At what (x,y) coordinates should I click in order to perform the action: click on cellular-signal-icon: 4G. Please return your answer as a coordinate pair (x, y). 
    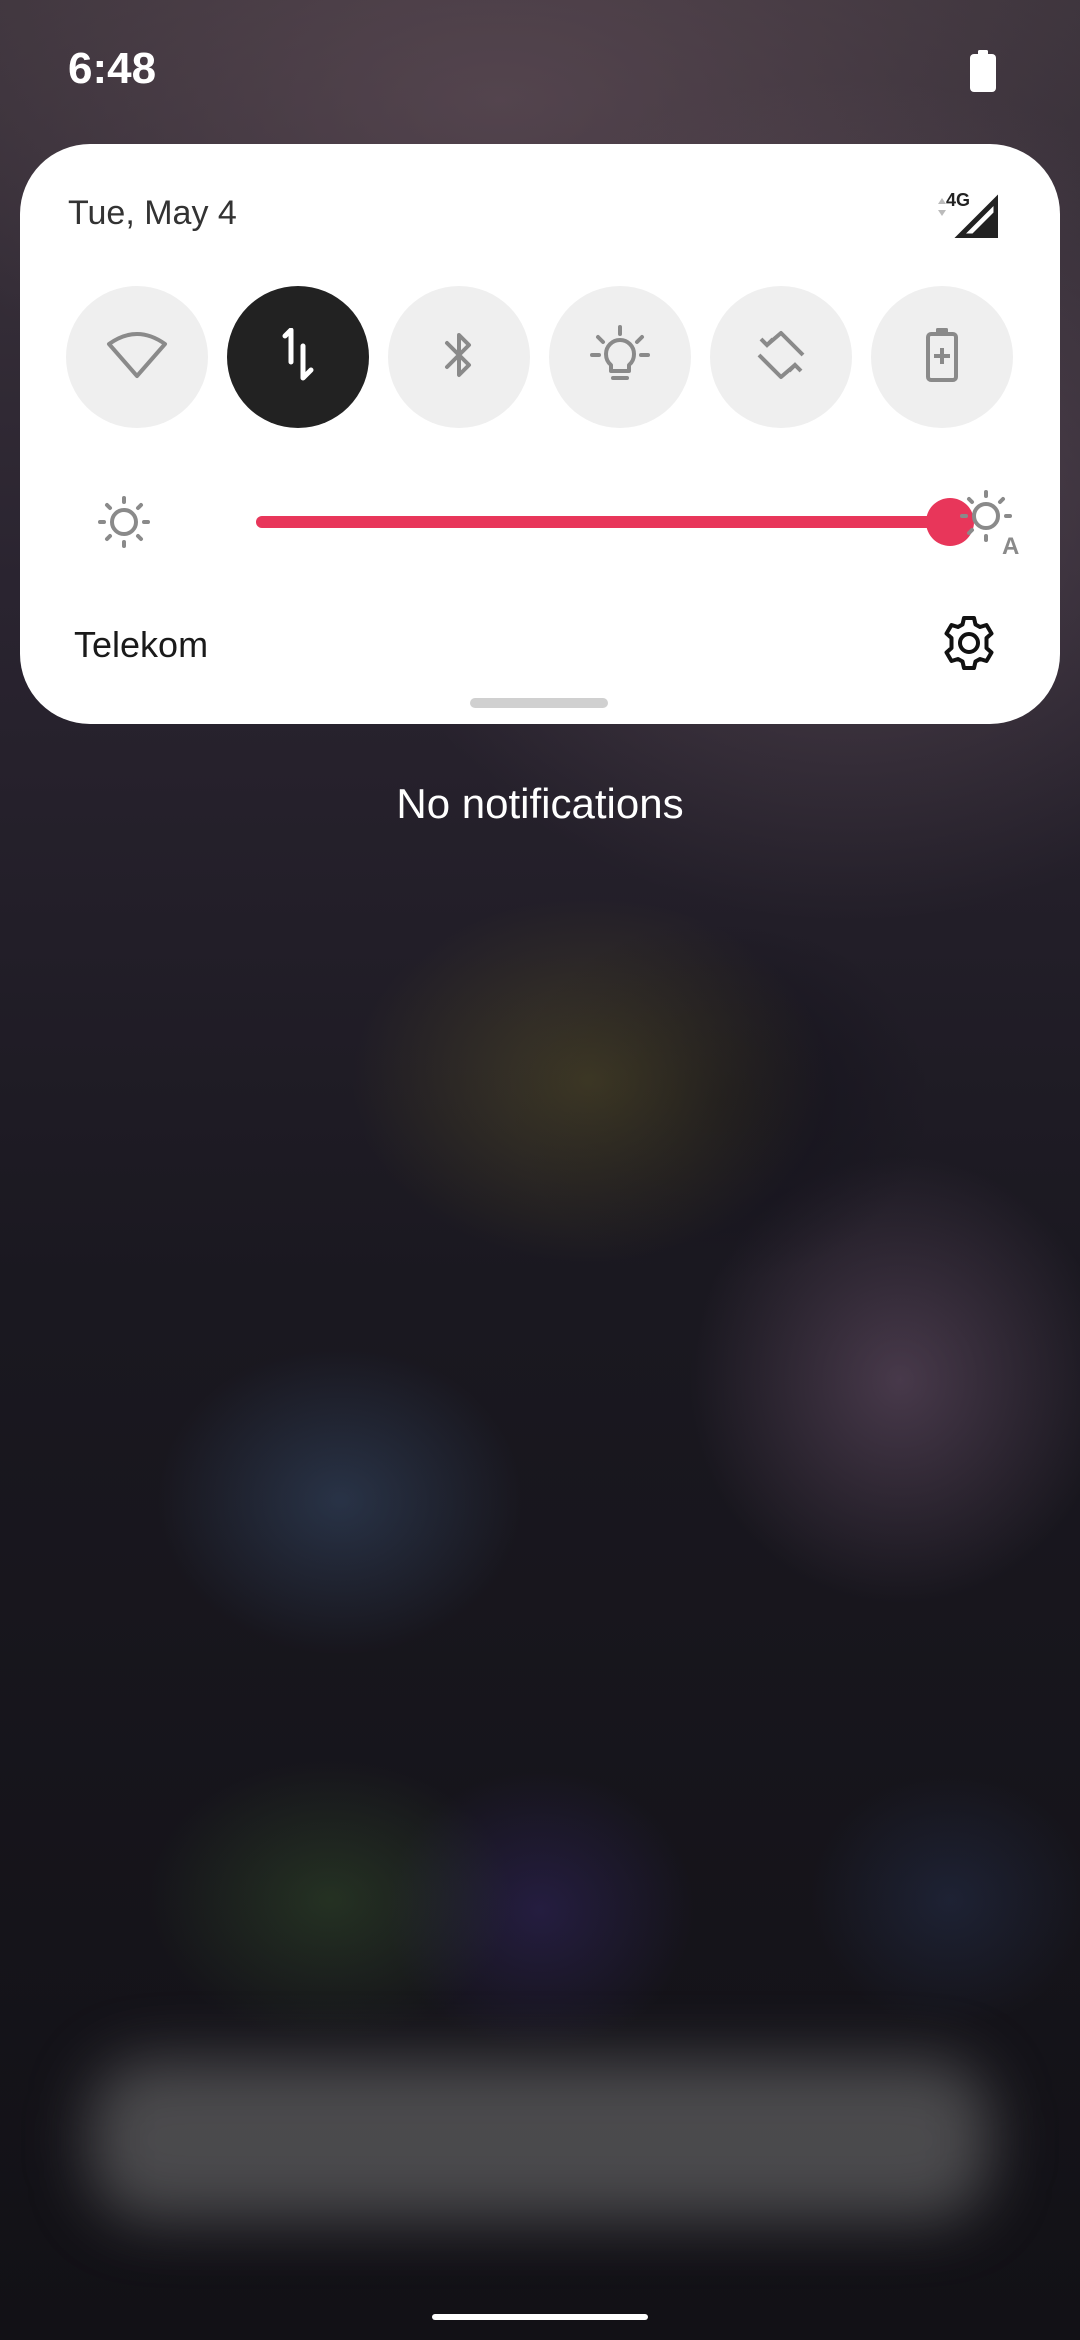
    Looking at the image, I should click on (966, 214).